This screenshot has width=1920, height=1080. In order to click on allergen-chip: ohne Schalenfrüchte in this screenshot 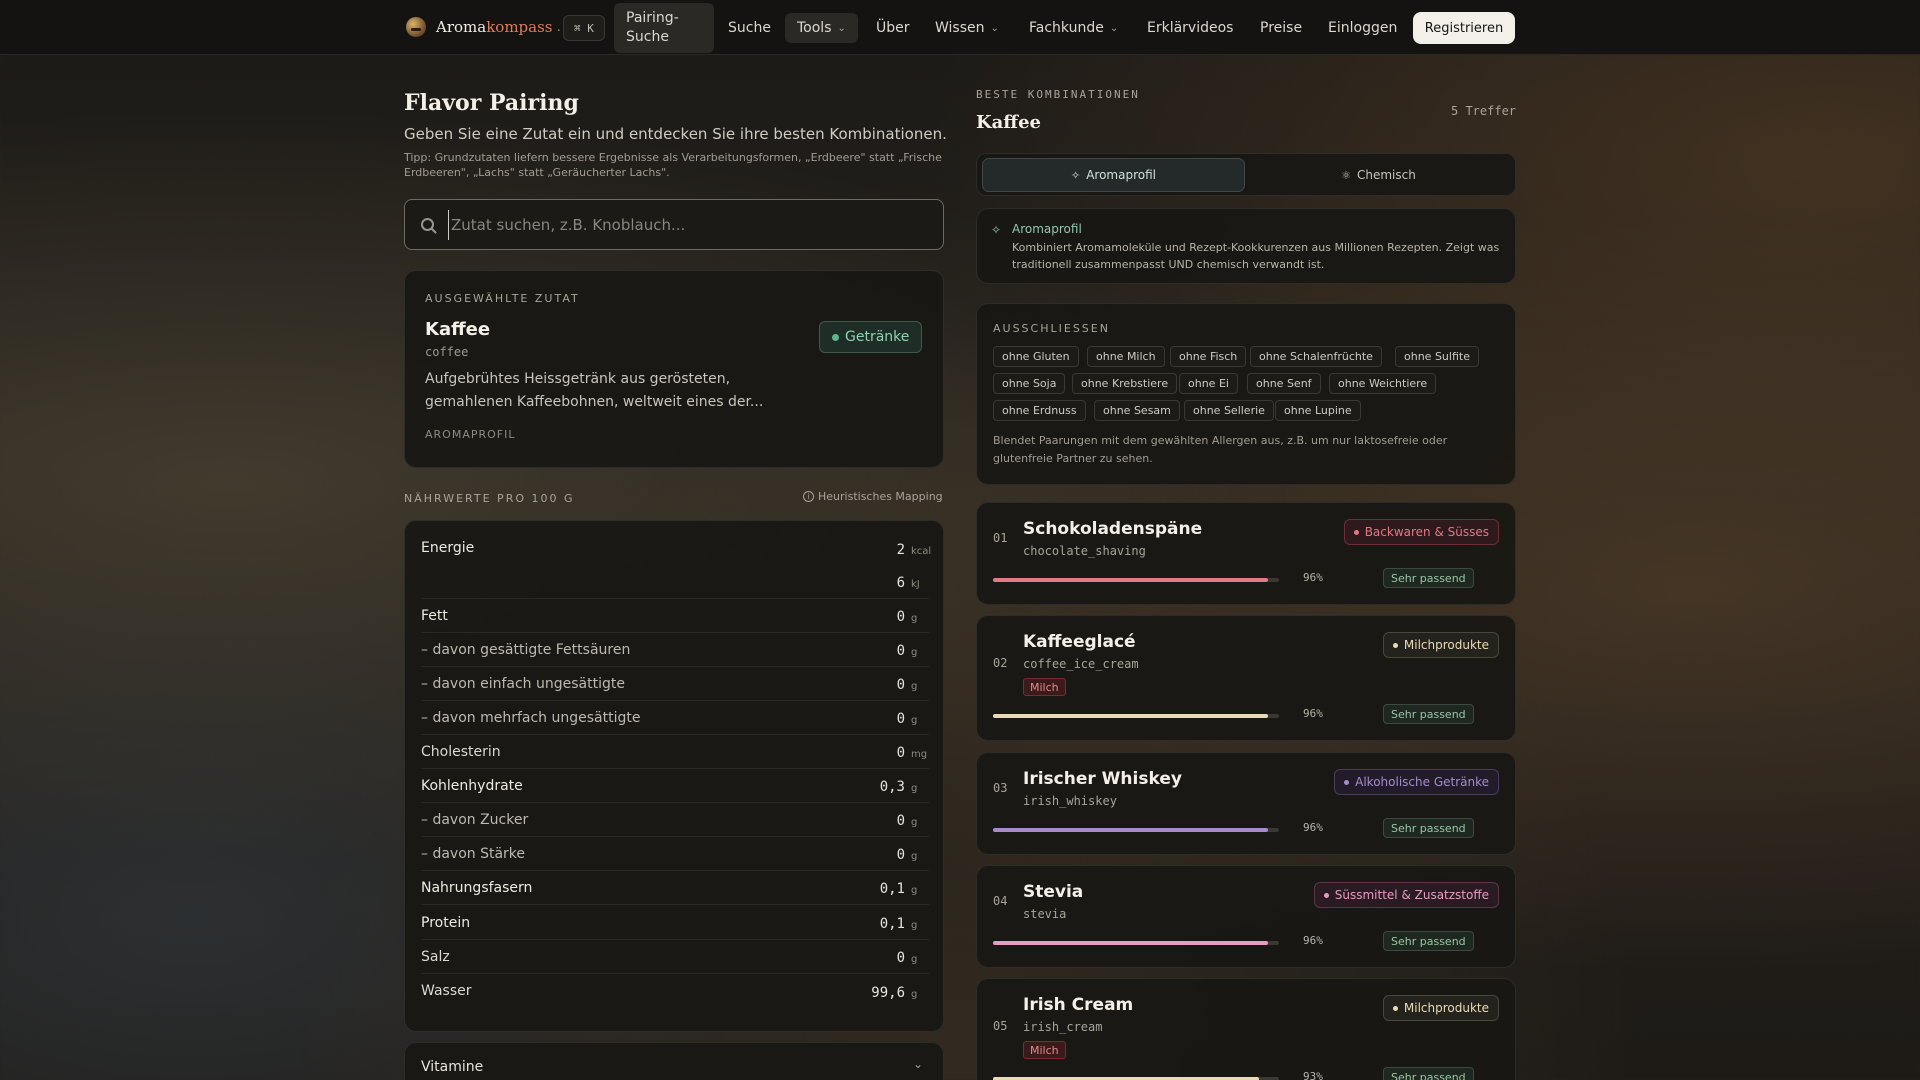, I will do `click(1316, 356)`.